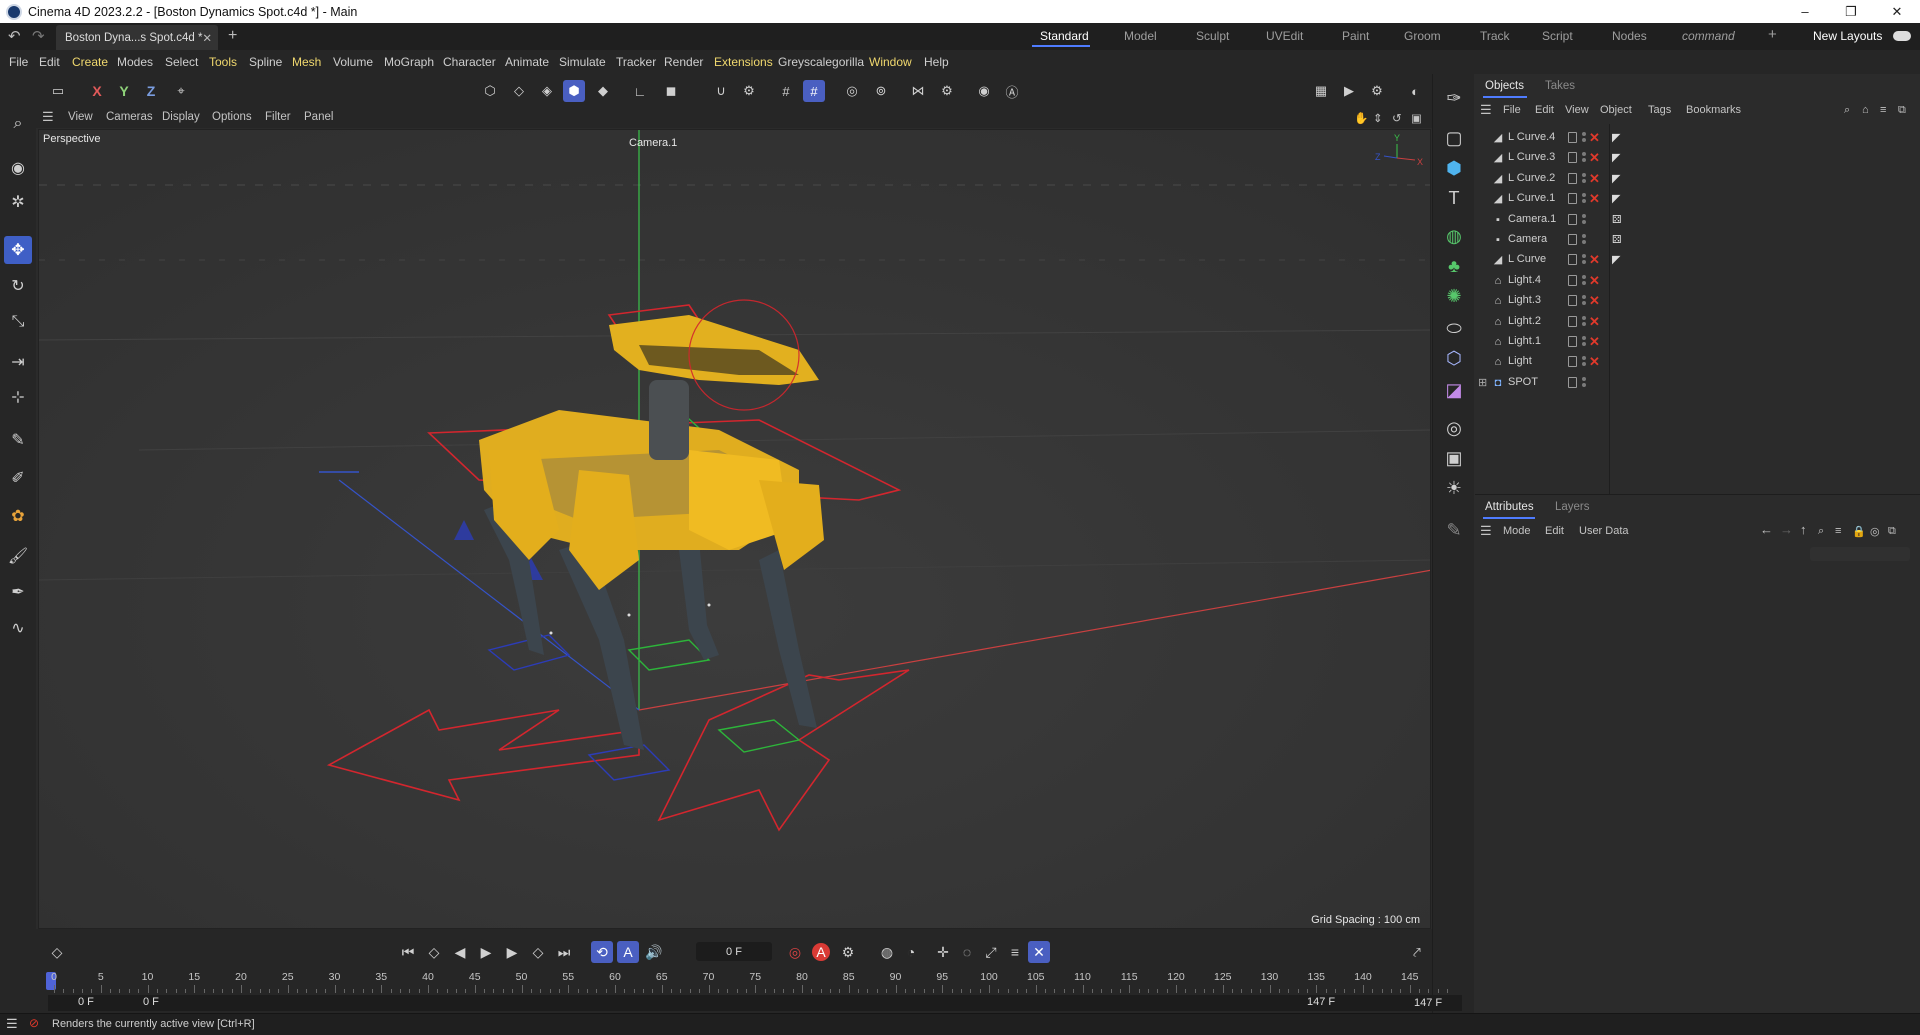  I want to click on solo-icon: ◼, so click(671, 91).